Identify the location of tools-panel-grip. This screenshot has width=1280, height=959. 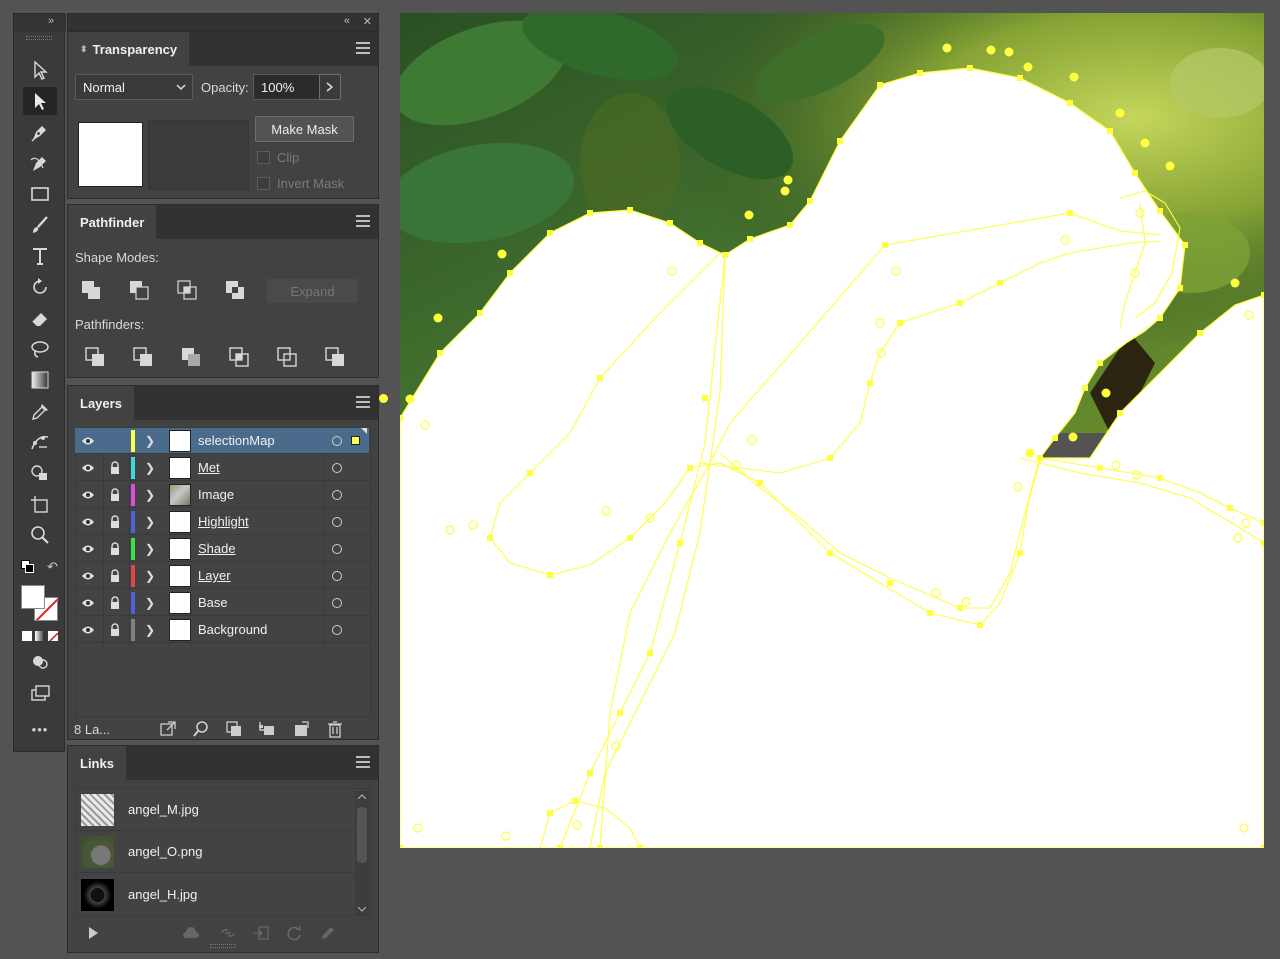
(39, 38).